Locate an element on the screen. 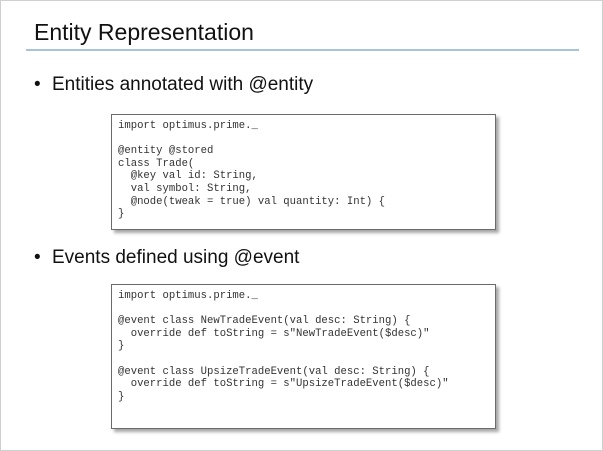  title-underline is located at coordinates (302, 50).